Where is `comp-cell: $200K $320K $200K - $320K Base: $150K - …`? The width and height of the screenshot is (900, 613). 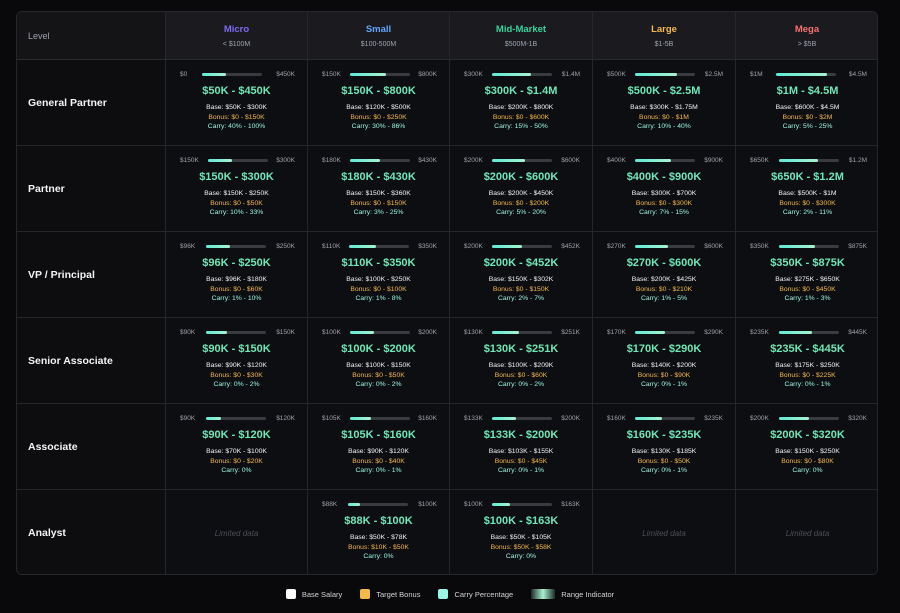
comp-cell: $200K $320K $200K - $320K Base: $150K - … is located at coordinates (806, 447).